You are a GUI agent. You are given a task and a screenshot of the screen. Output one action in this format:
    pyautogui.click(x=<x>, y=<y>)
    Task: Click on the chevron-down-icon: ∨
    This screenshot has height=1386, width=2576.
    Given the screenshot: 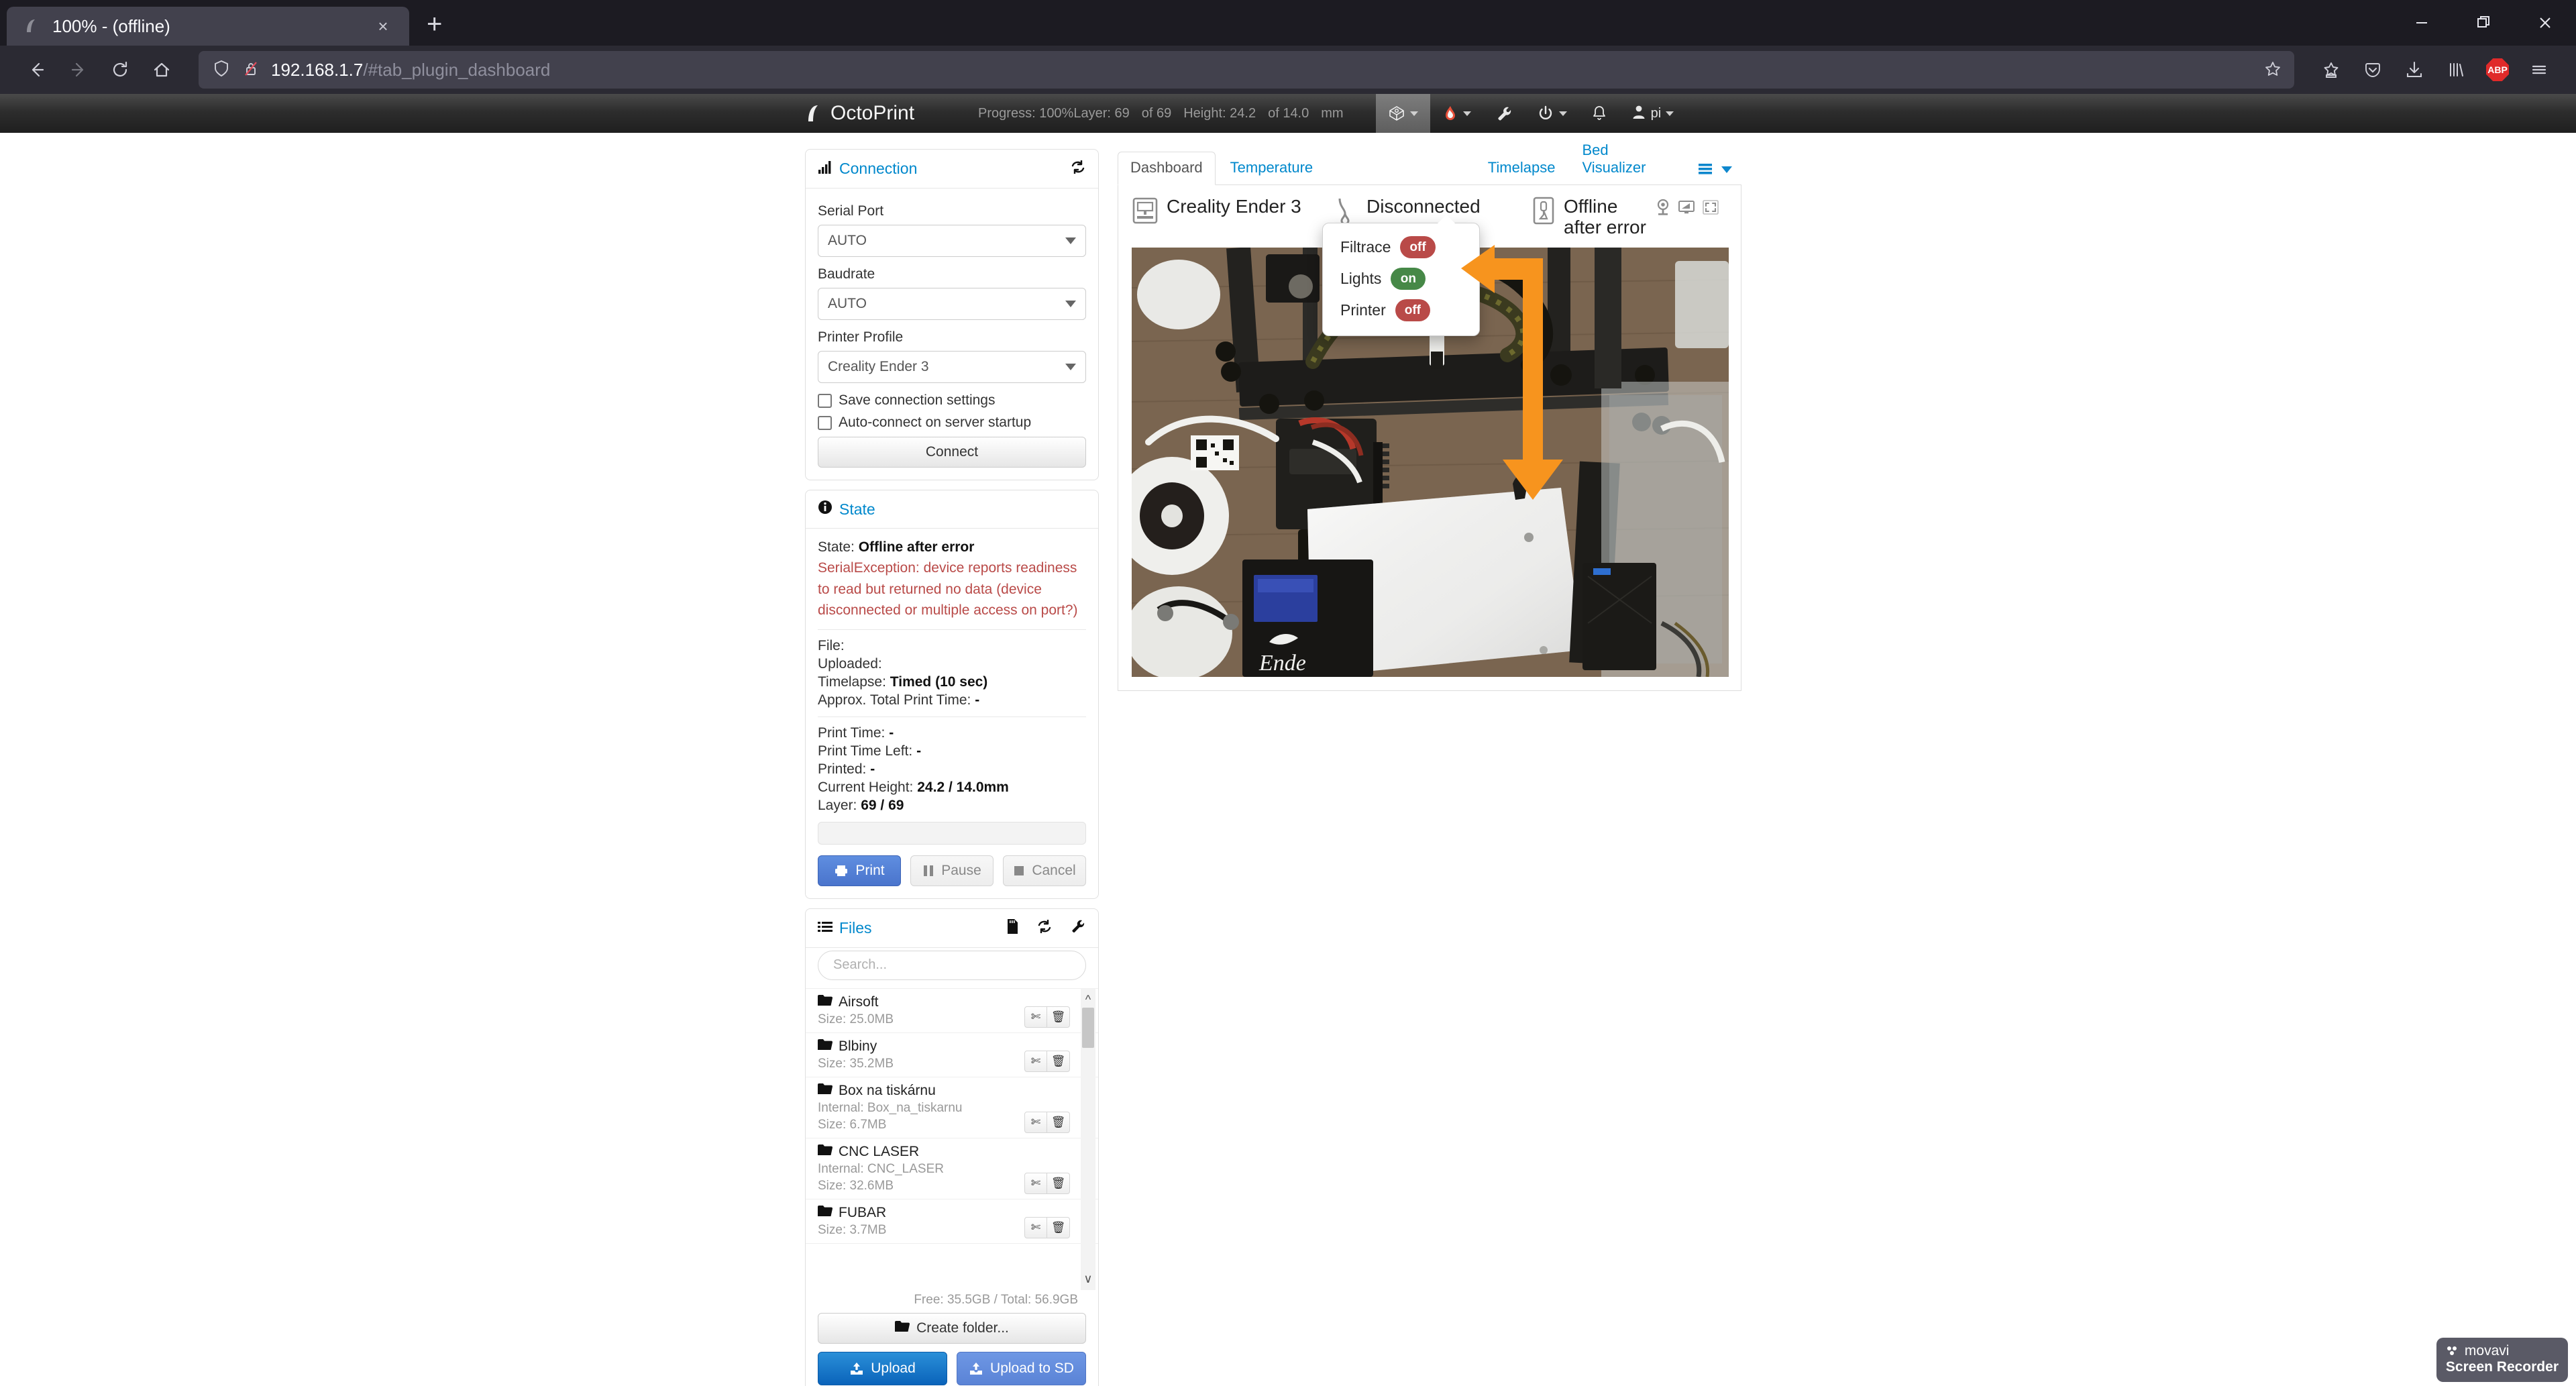 What is the action you would take?
    pyautogui.click(x=1087, y=1279)
    